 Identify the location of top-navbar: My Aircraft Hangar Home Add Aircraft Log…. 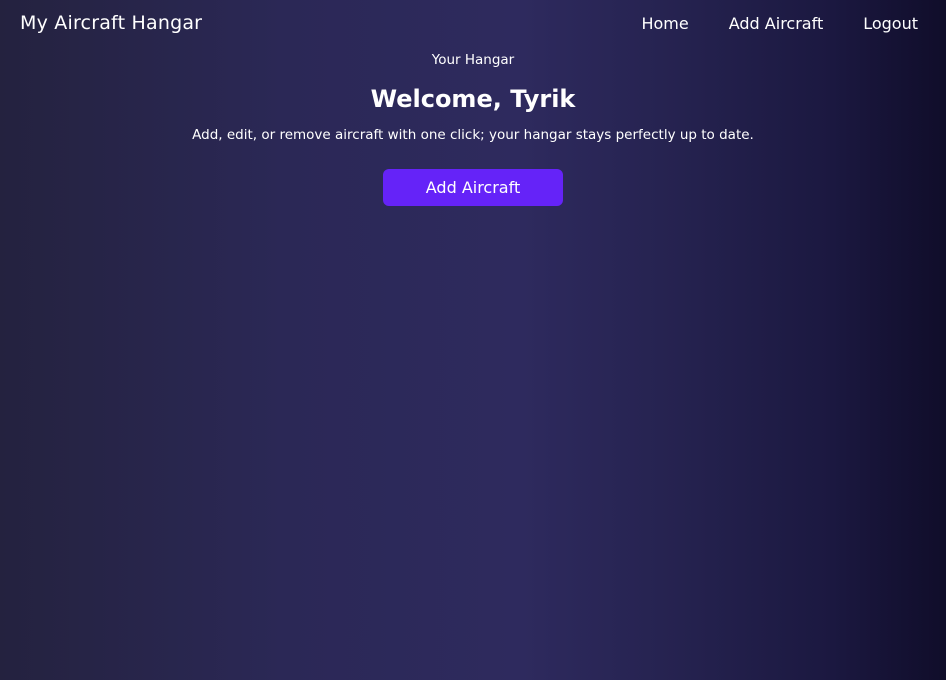
(473, 23).